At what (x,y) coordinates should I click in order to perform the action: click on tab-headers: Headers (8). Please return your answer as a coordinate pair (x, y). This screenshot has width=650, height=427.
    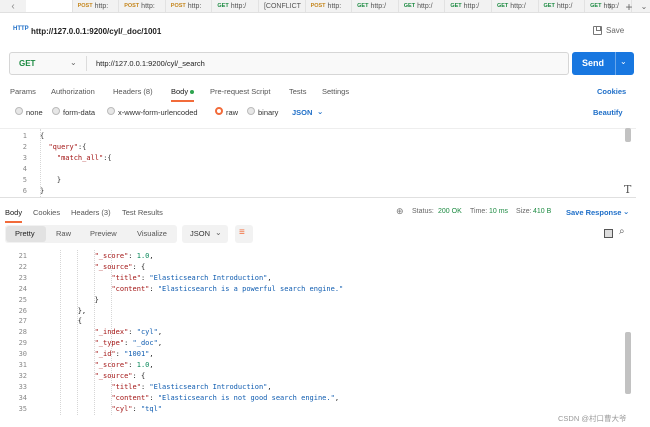
    Looking at the image, I should click on (133, 91).